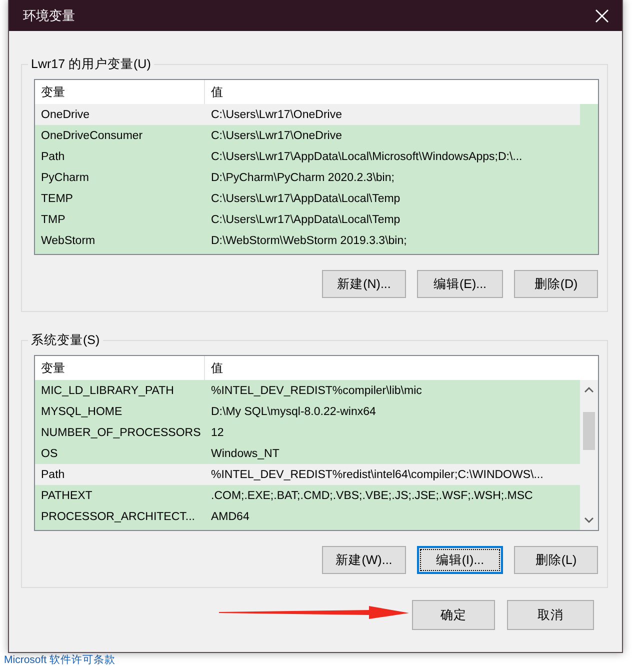  What do you see at coordinates (120, 368) in the screenshot?
I see `column-header: 变量` at bounding box center [120, 368].